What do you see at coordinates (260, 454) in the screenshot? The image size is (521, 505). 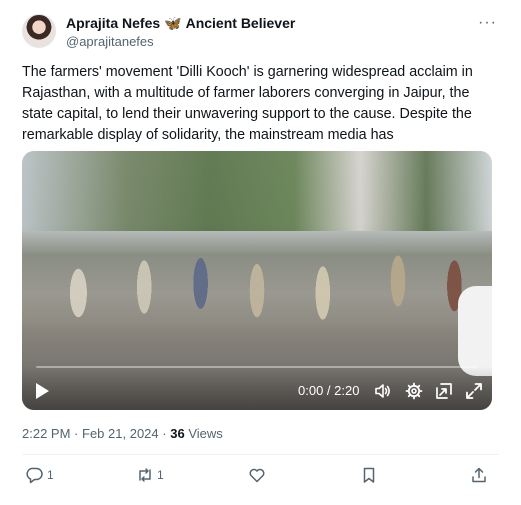 I see `divider` at bounding box center [260, 454].